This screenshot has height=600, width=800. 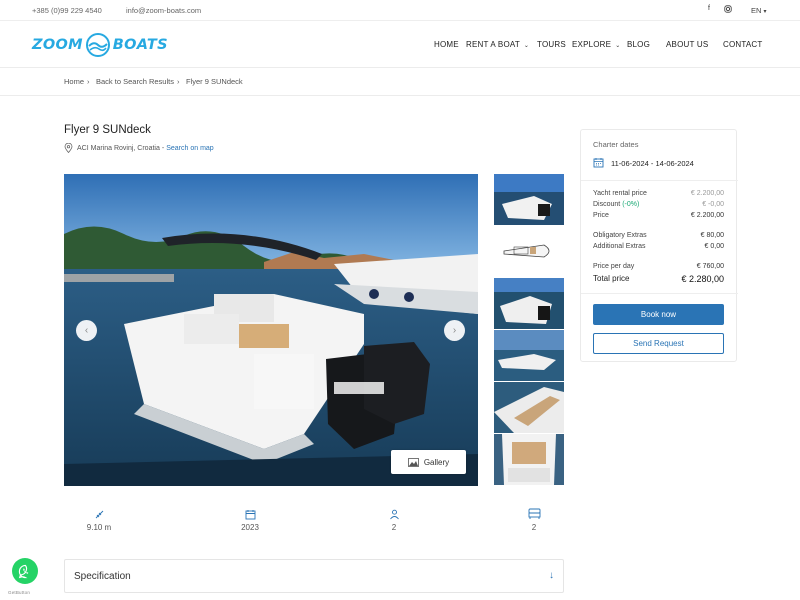 I want to click on page-title: Flyer 9 SUNdeck, so click(x=107, y=130).